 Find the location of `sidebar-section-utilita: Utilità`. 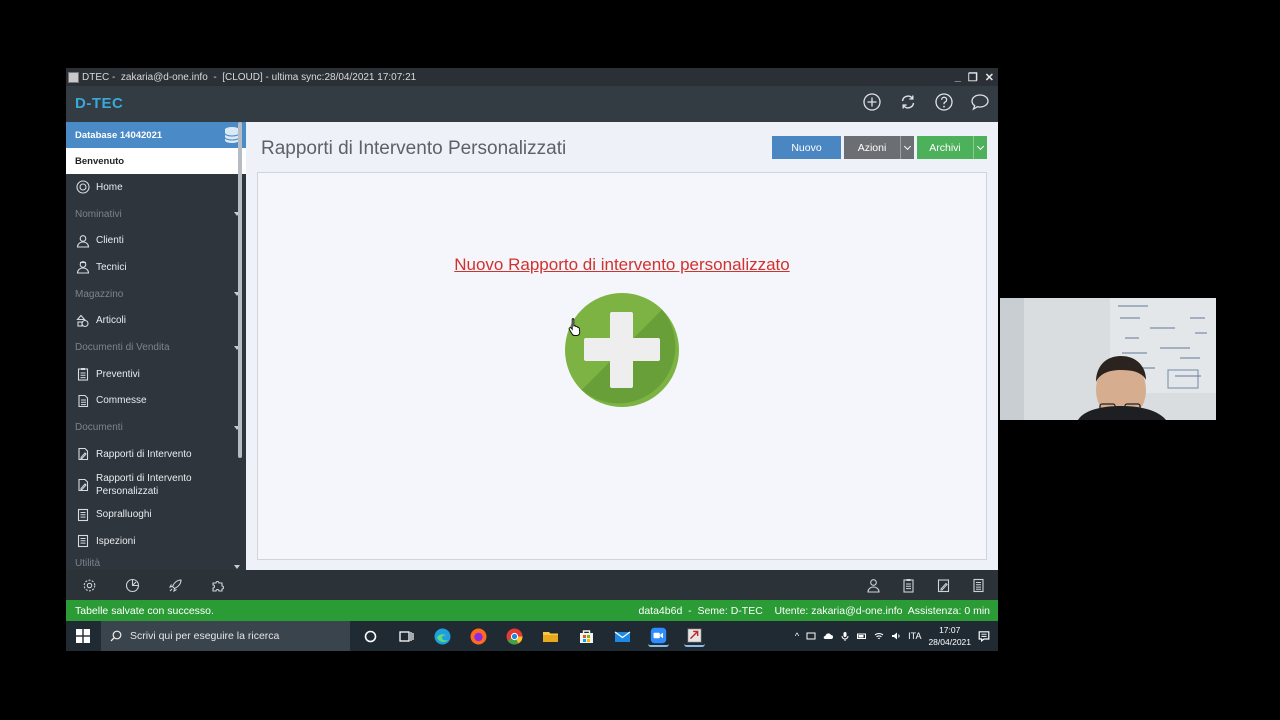

sidebar-section-utilita: Utilità is located at coordinates (156, 562).